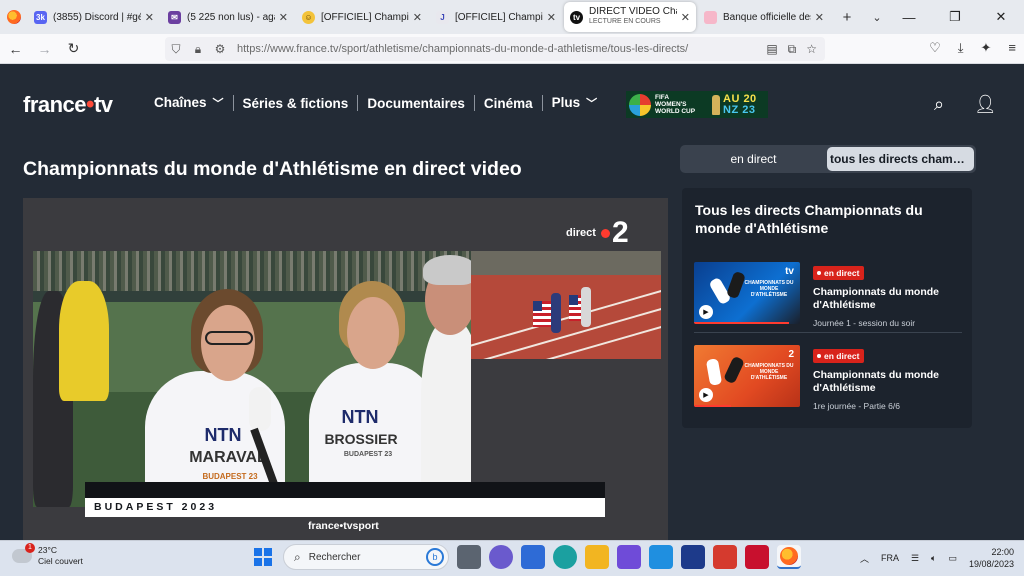 This screenshot has width=1024, height=576. I want to click on stream-subtitle: Journée 1 - session du soir, so click(864, 323).